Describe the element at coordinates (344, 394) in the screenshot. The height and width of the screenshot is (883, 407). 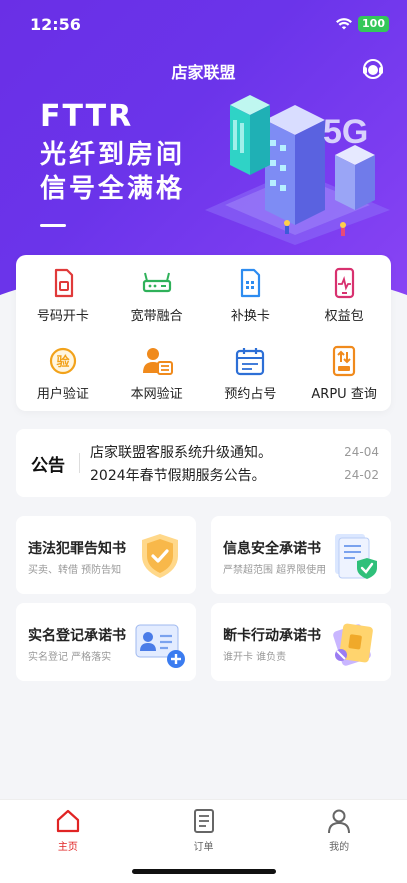
I see `menu-label: ARPU 查询` at that location.